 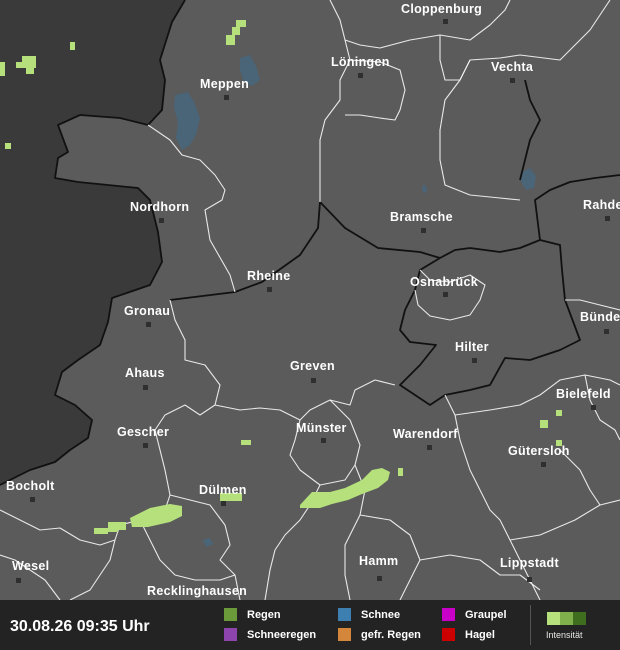 I want to click on city-gescher: Gescher, so click(x=143, y=432).